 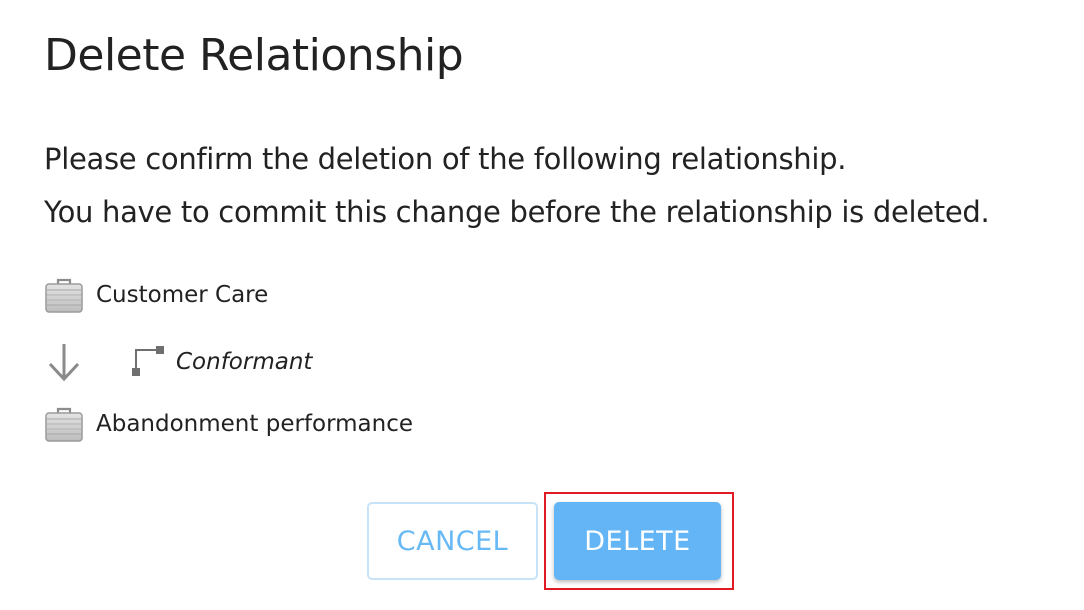 I want to click on relation-row: Conformant, so click(x=178, y=362).